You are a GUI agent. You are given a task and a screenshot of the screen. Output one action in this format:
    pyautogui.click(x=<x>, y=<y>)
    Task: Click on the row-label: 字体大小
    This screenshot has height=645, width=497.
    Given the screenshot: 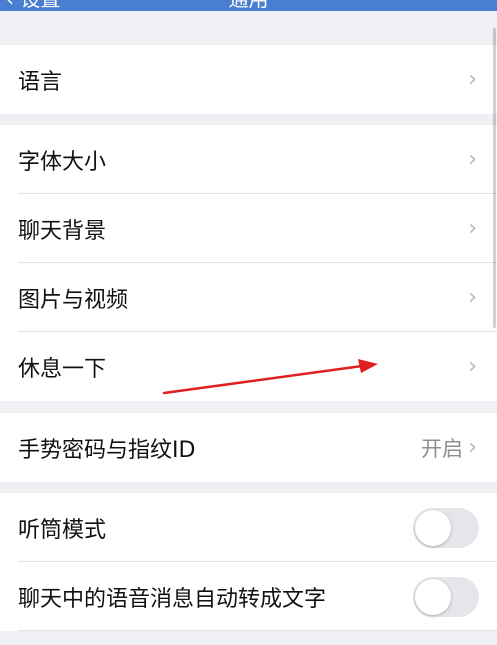 What is the action you would take?
    pyautogui.click(x=62, y=162)
    